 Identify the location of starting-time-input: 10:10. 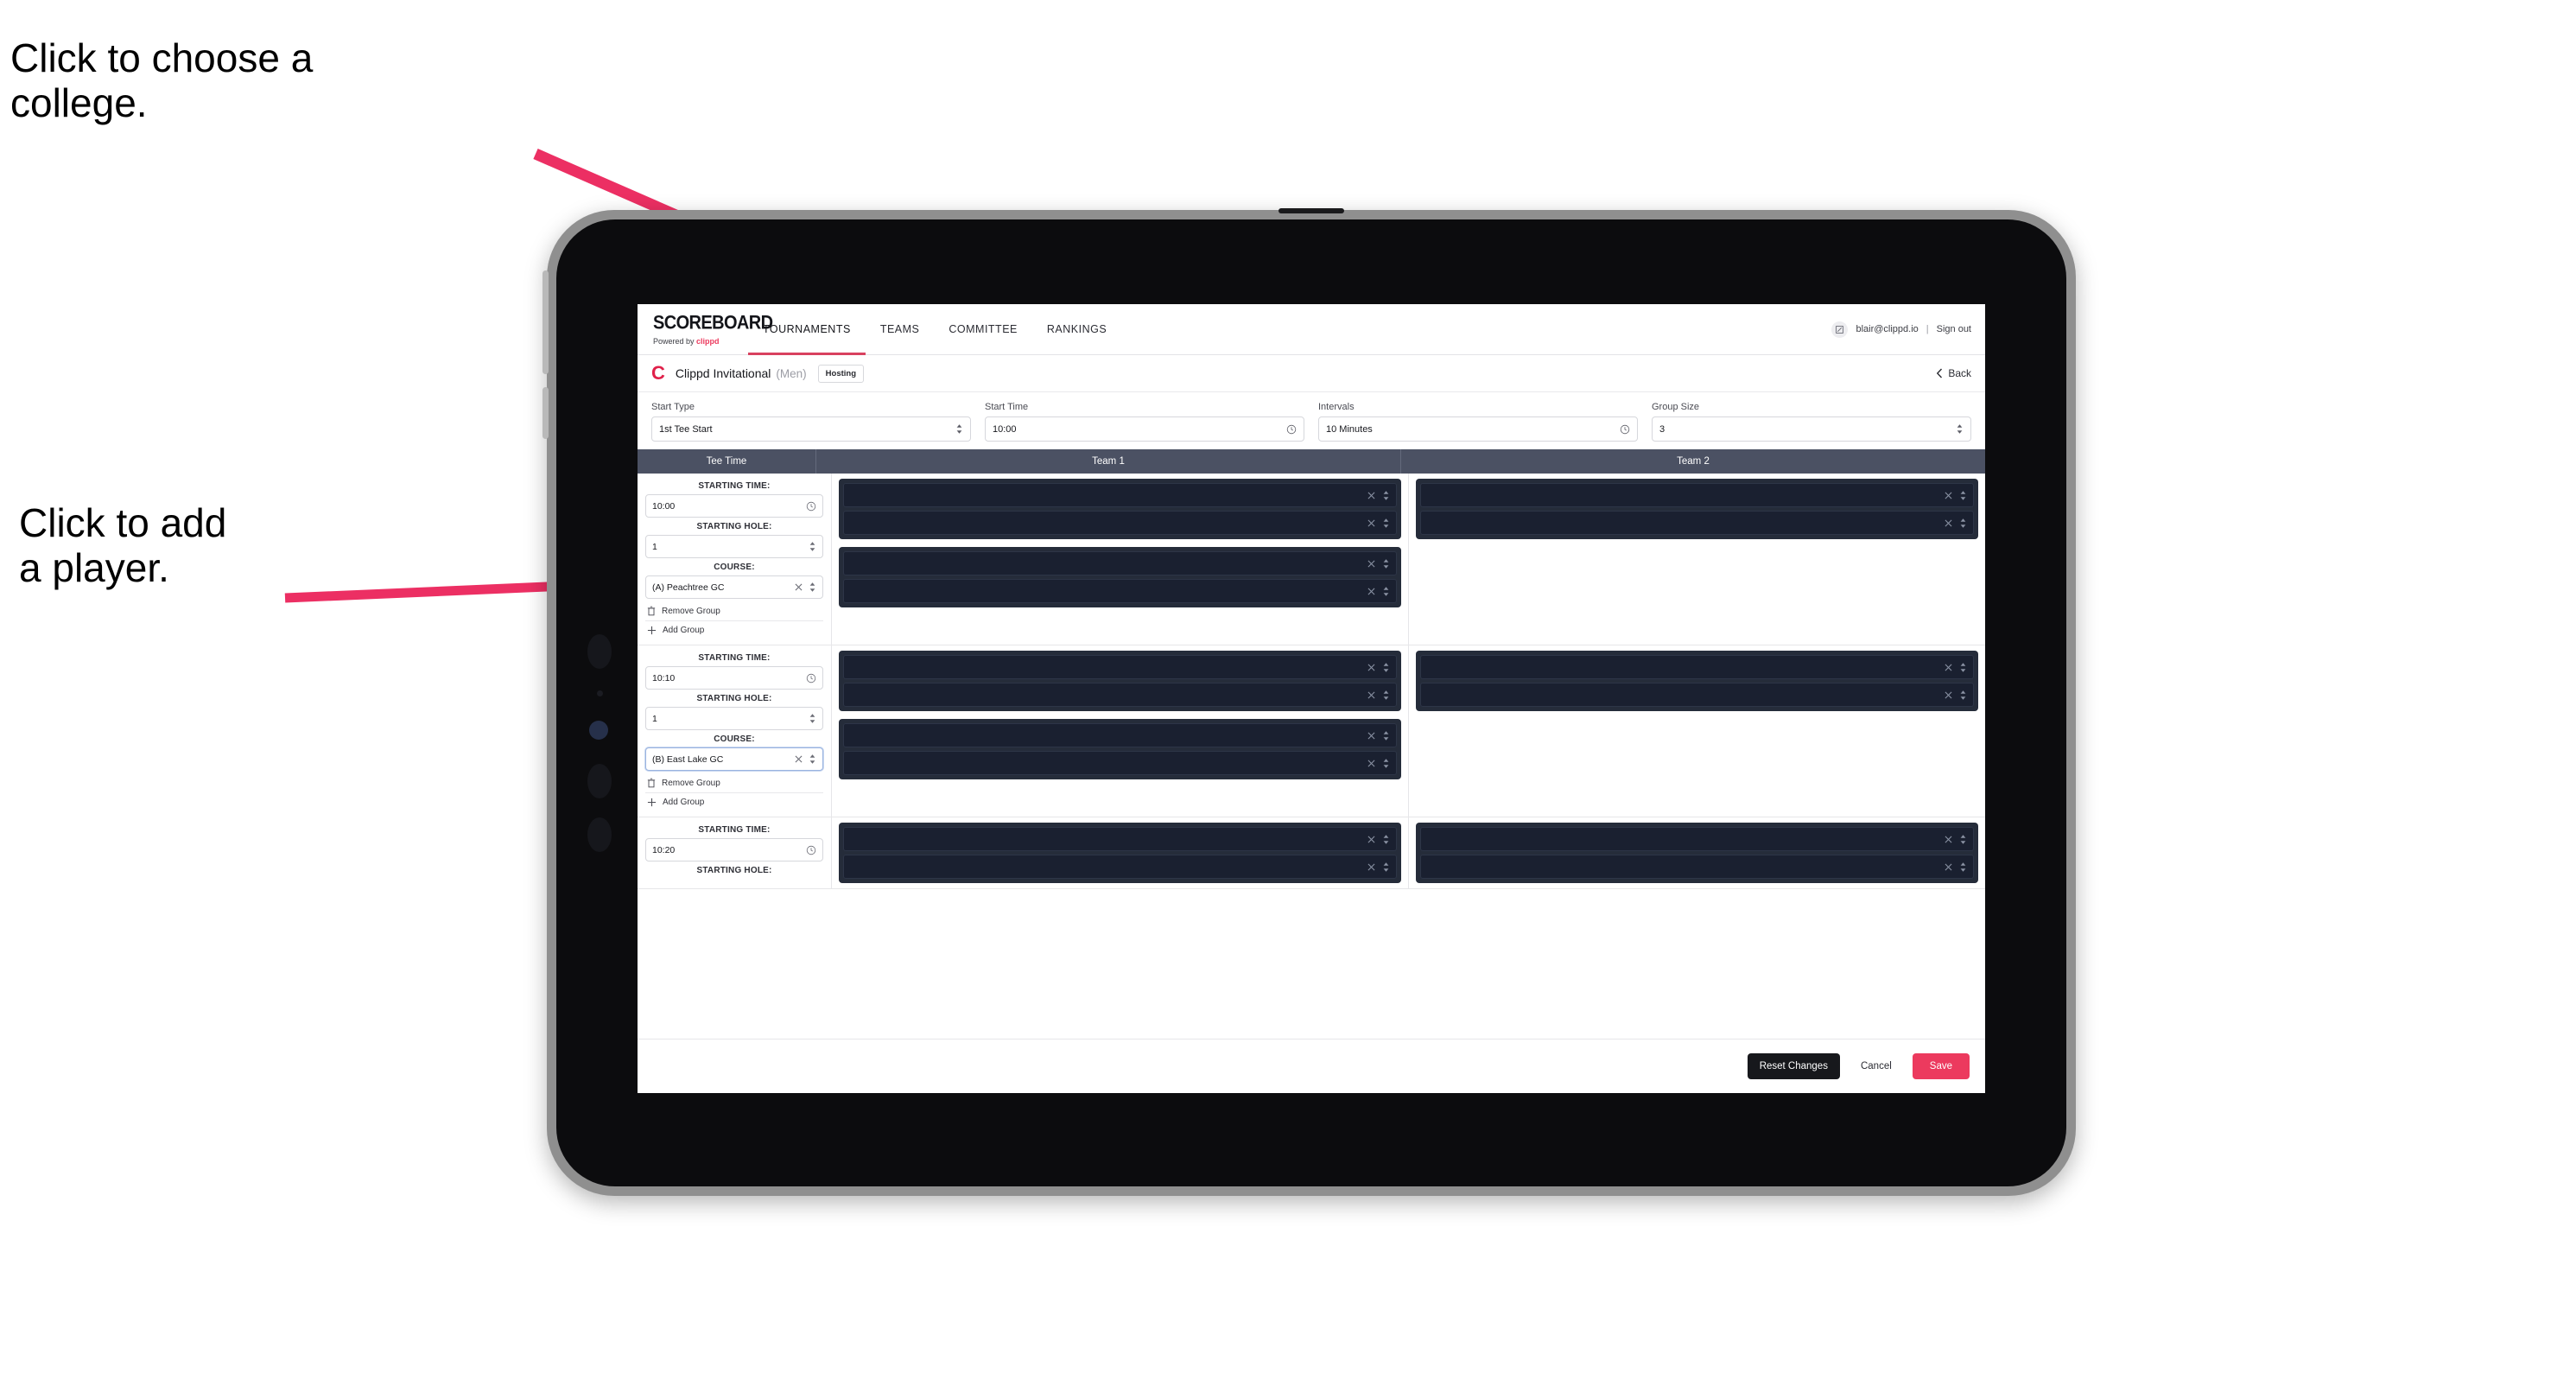
(734, 678).